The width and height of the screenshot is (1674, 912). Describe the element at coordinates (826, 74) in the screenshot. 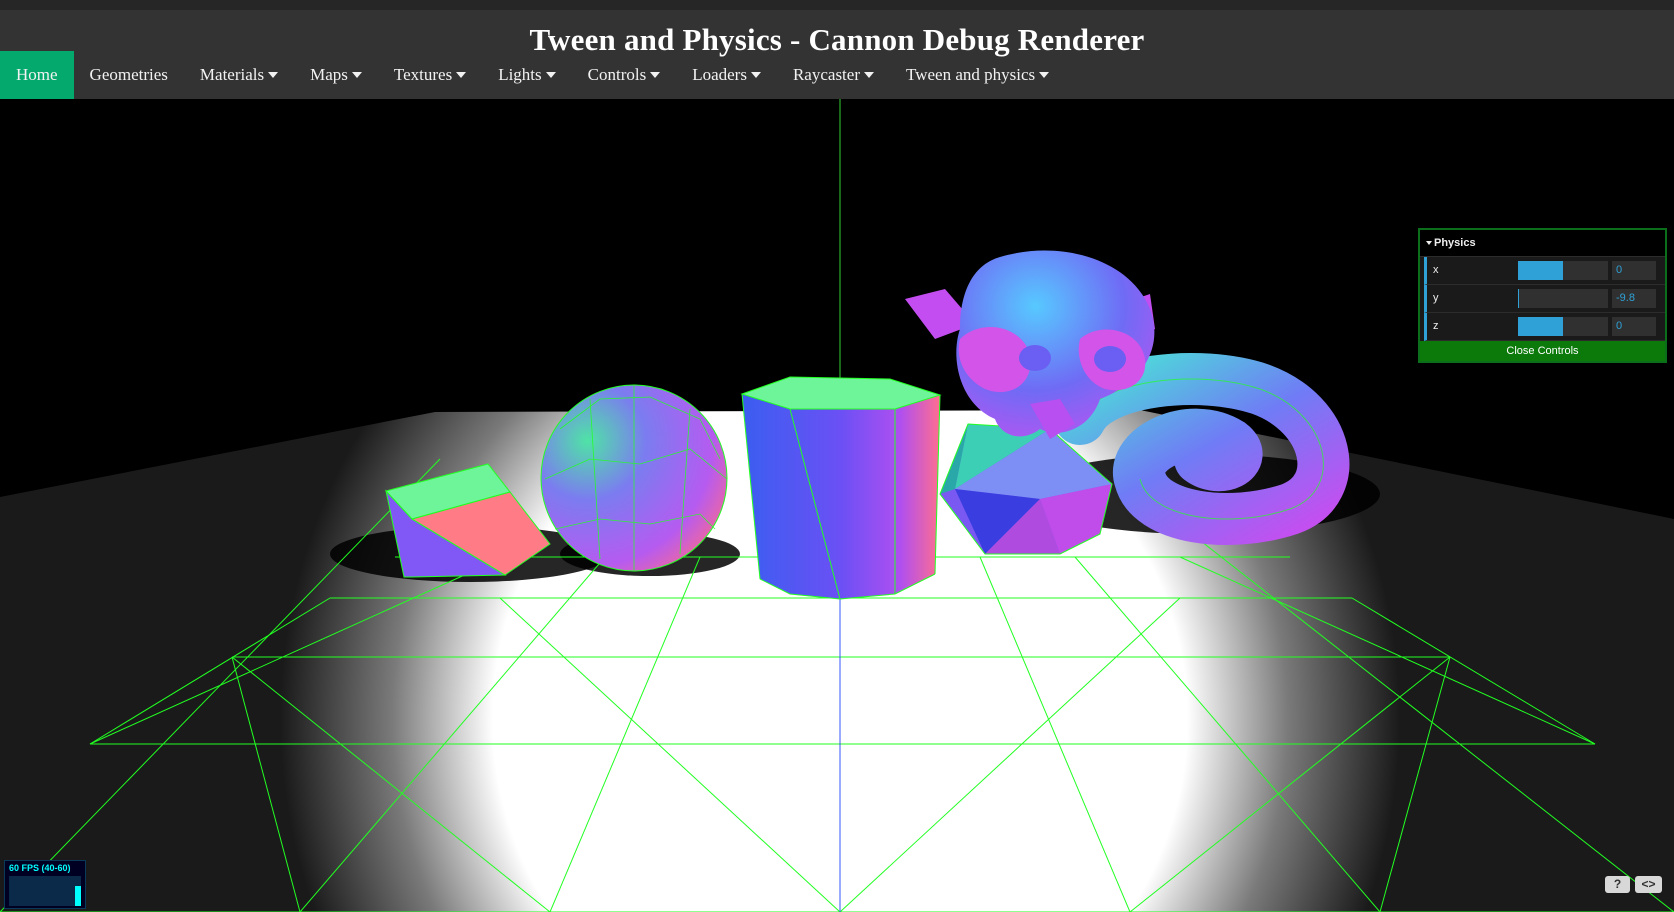

I see `nav-raycaster-label: Raycaster` at that location.